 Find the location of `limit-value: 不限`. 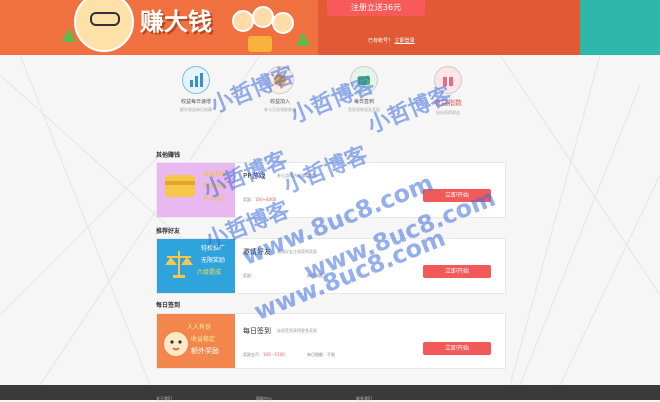

limit-value: 不限 is located at coordinates (331, 354).